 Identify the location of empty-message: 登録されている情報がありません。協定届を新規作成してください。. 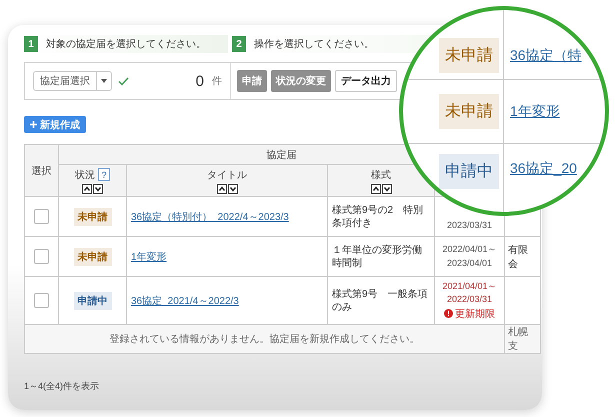
(264, 339).